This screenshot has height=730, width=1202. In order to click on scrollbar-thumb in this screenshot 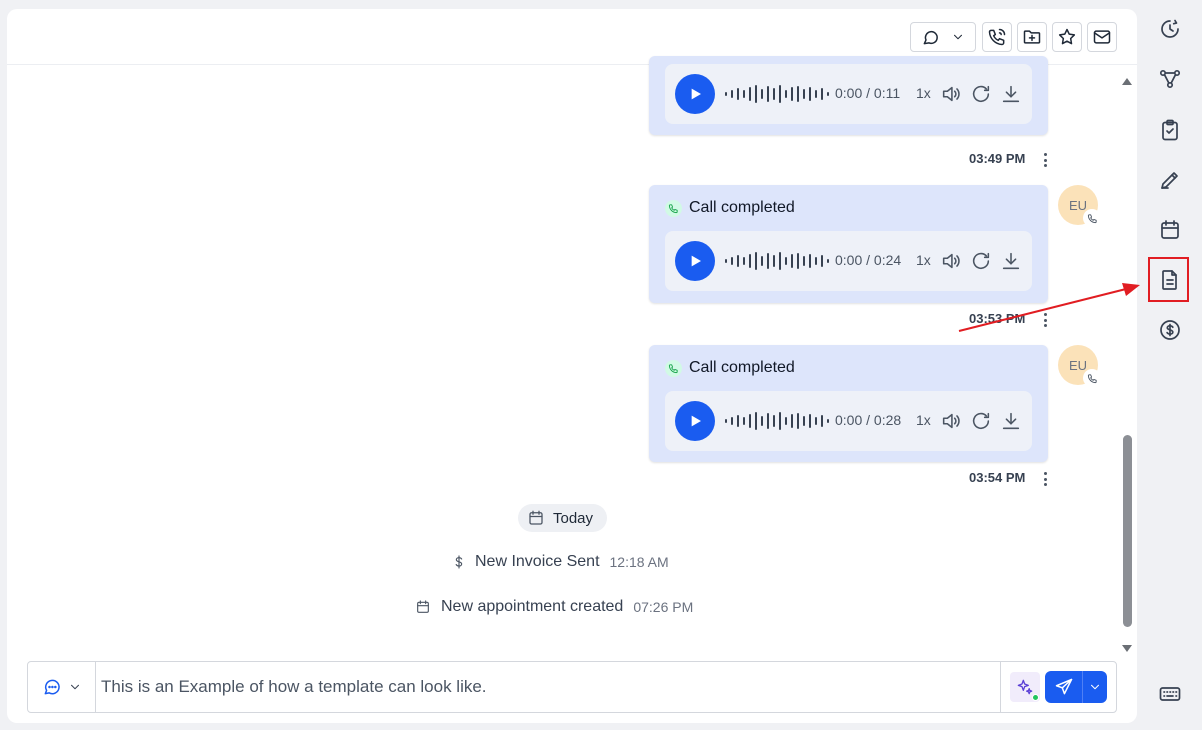, I will do `click(1127, 531)`.